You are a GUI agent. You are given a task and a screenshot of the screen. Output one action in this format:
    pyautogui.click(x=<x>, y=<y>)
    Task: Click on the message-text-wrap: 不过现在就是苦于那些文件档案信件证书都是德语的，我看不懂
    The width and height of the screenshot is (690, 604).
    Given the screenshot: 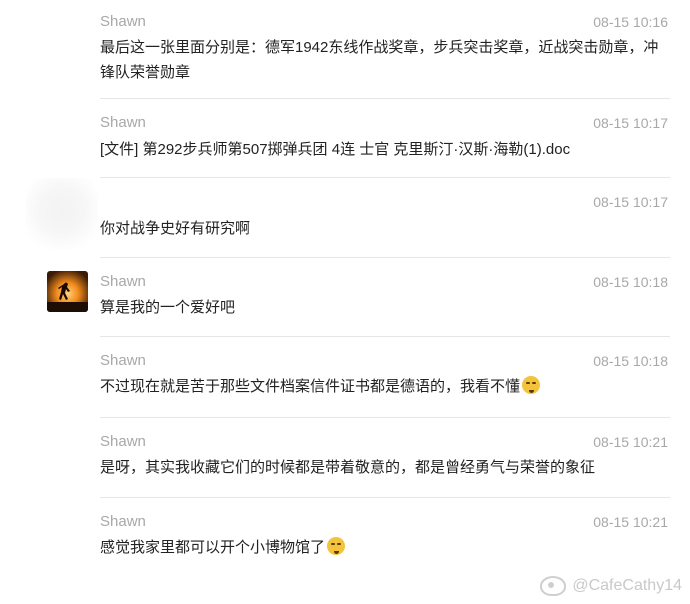 What is the action you would take?
    pyautogui.click(x=382, y=386)
    